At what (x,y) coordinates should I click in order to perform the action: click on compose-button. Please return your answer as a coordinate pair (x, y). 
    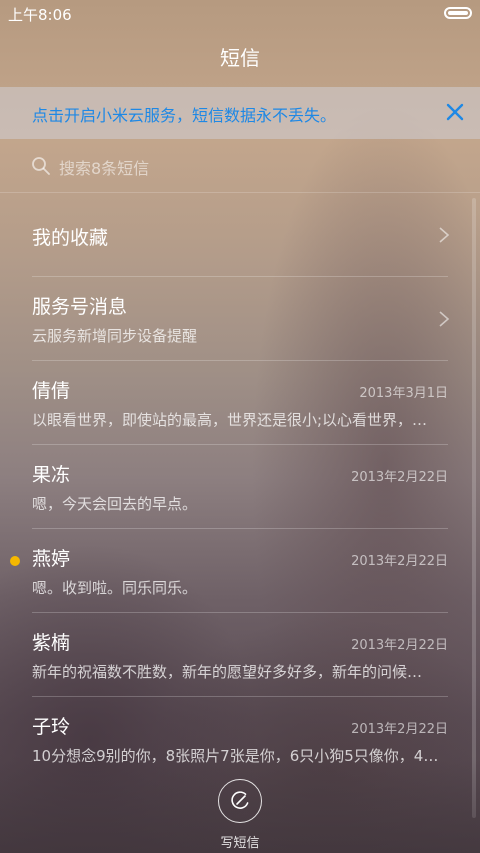
    Looking at the image, I should click on (240, 801).